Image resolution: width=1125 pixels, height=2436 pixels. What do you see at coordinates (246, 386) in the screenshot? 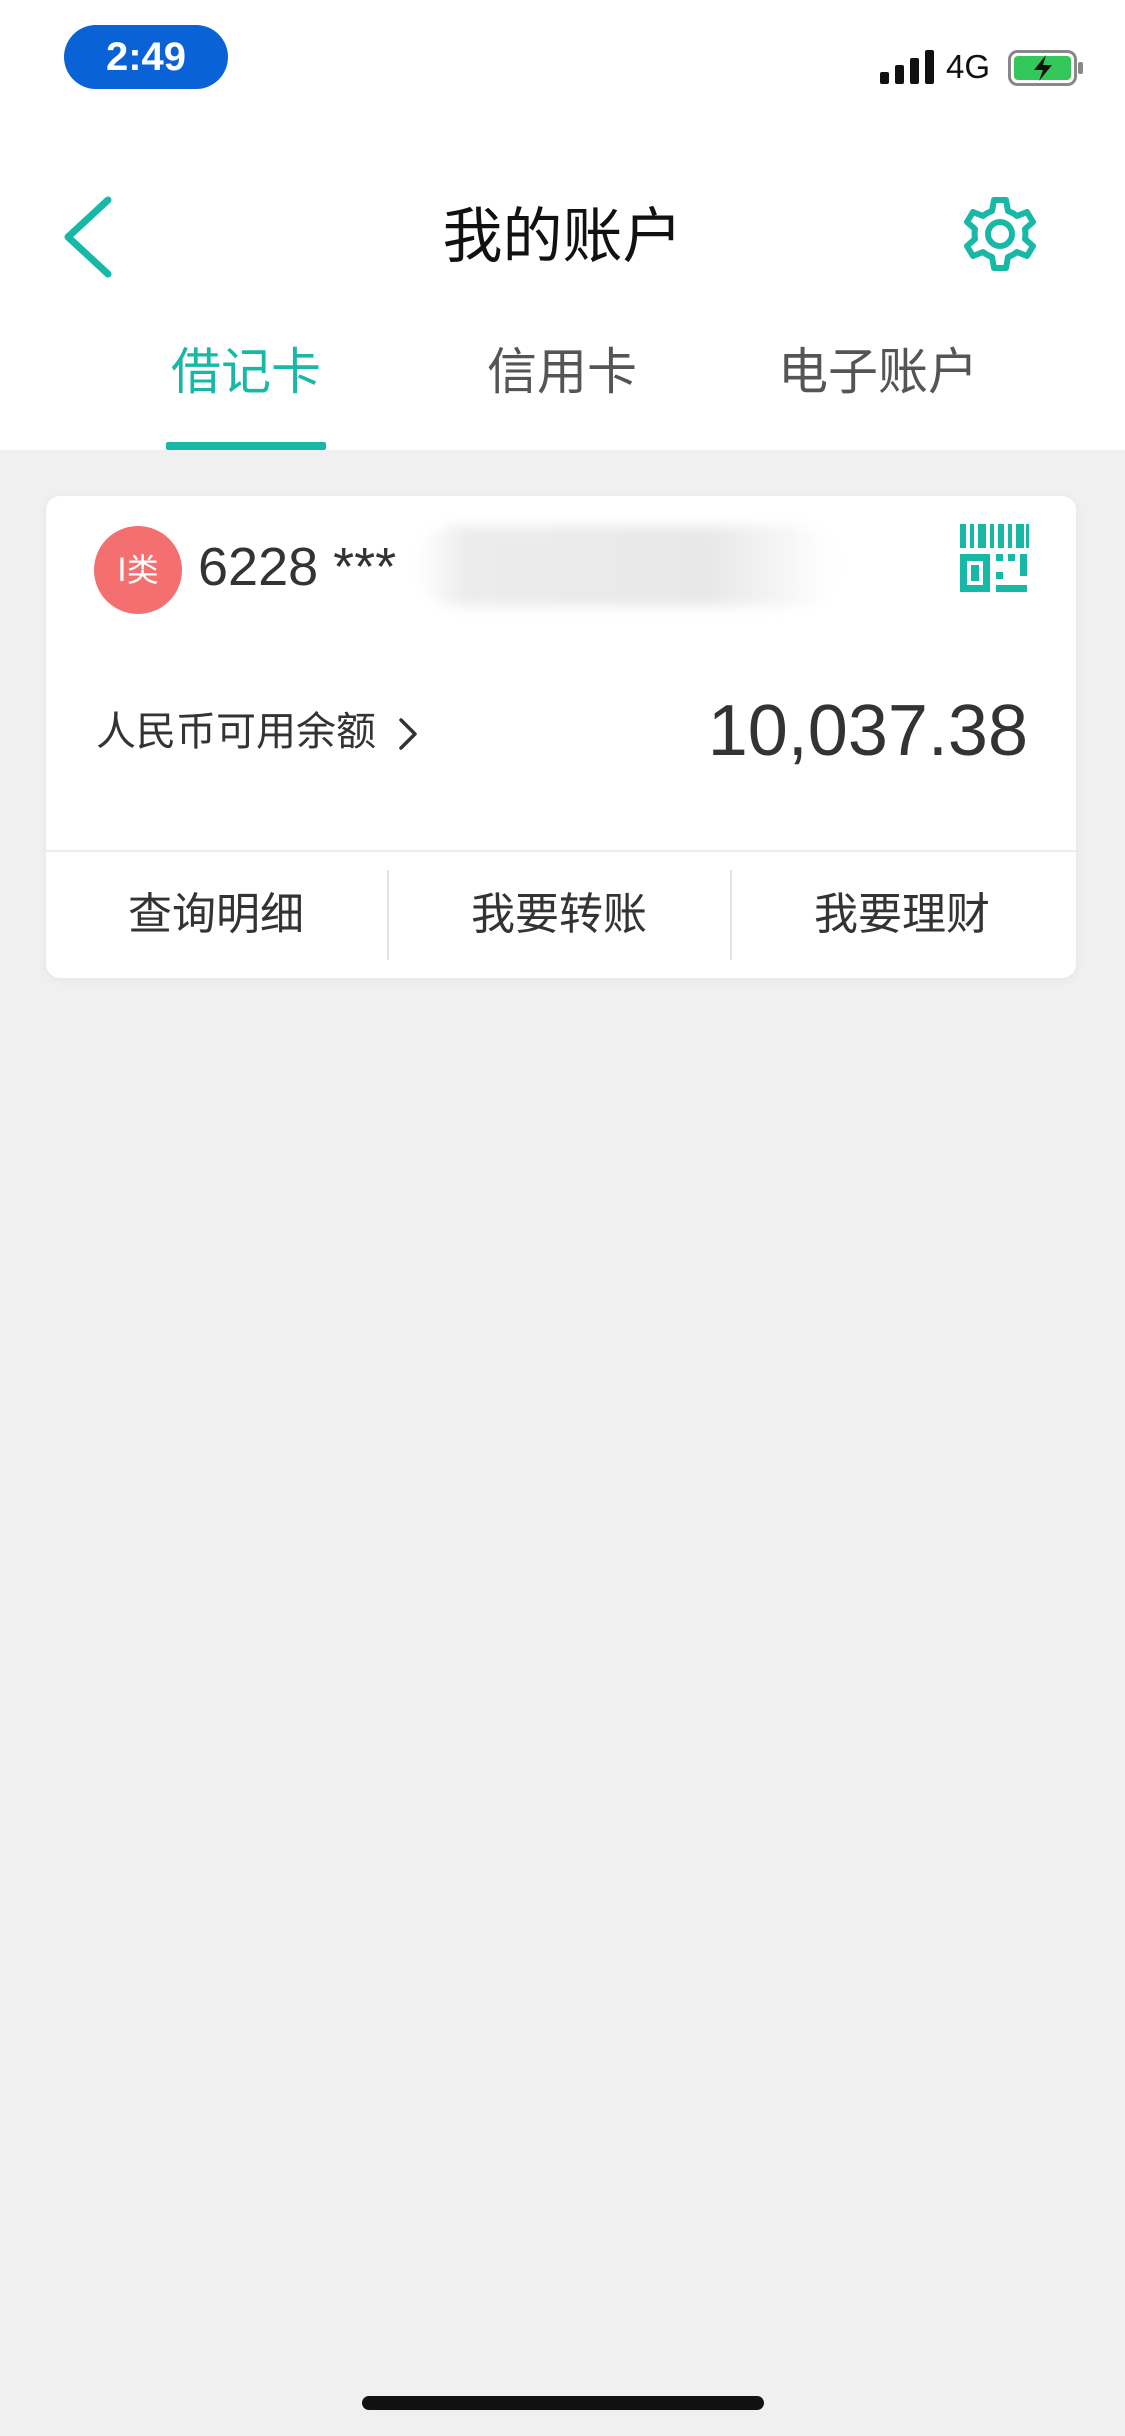
I see `tab-debit-card: 借记卡` at bounding box center [246, 386].